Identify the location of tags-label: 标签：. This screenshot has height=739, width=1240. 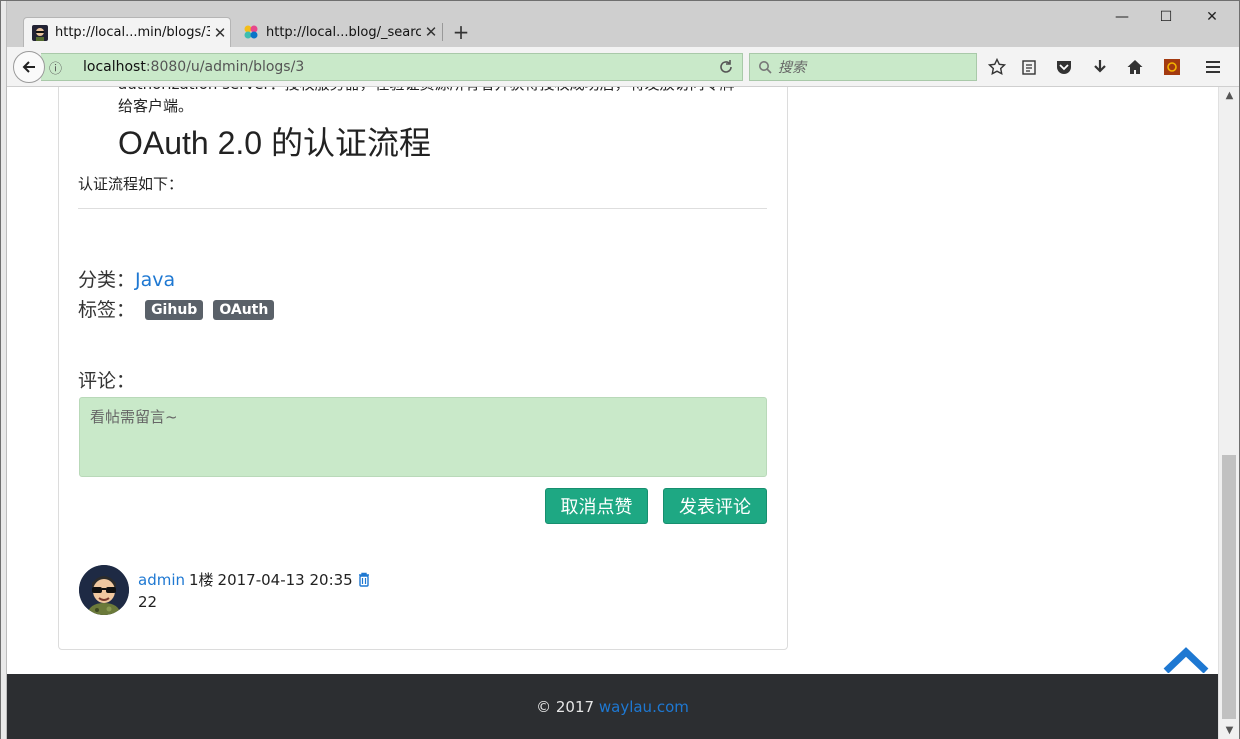
(107, 310).